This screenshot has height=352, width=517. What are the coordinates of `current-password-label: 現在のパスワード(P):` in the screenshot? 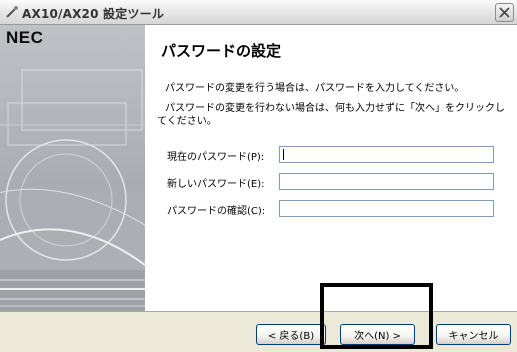 It's located at (216, 157).